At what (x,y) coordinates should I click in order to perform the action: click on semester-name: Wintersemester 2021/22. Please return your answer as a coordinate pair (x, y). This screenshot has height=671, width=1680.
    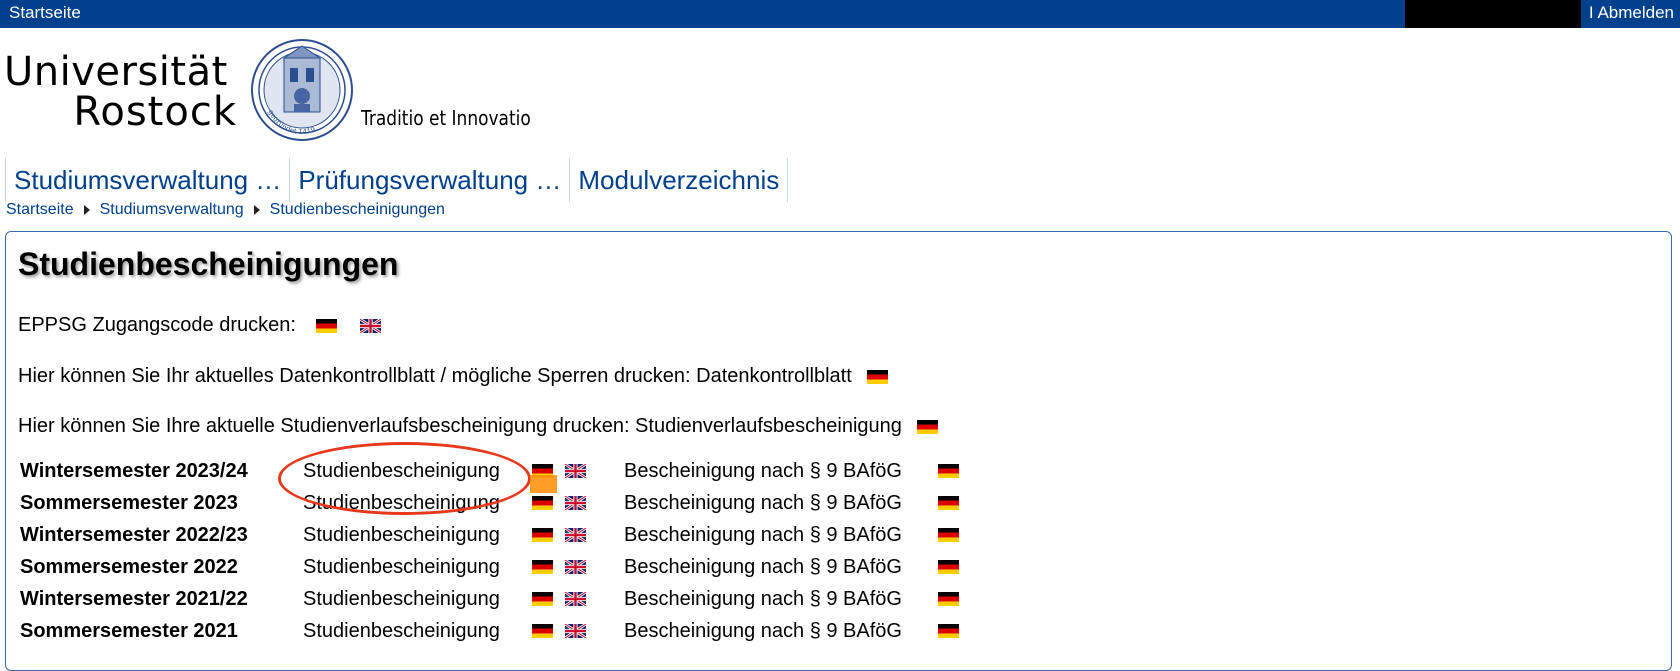
    Looking at the image, I should click on (134, 599).